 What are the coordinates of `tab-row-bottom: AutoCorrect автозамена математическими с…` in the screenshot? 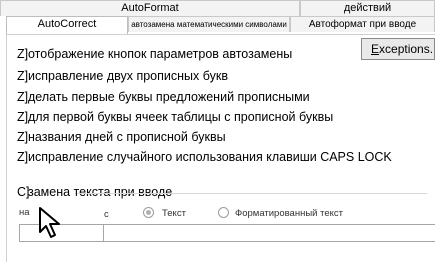 It's located at (217, 25).